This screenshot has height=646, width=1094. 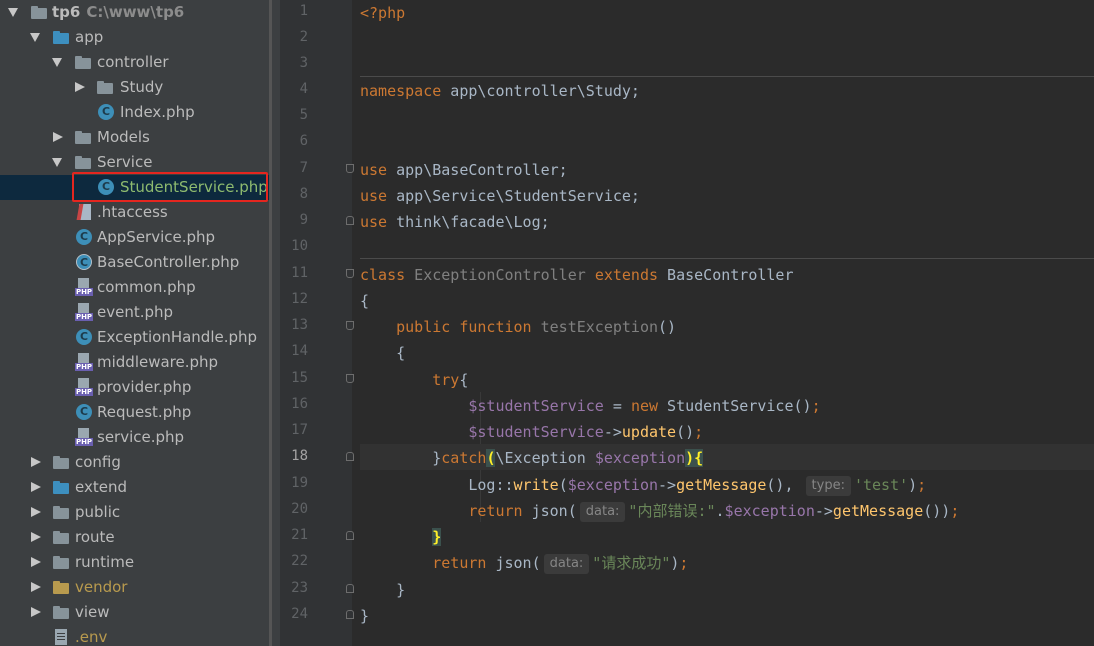 What do you see at coordinates (727, 458) in the screenshot?
I see `code-line-18: }catch(\Exception $exception){` at bounding box center [727, 458].